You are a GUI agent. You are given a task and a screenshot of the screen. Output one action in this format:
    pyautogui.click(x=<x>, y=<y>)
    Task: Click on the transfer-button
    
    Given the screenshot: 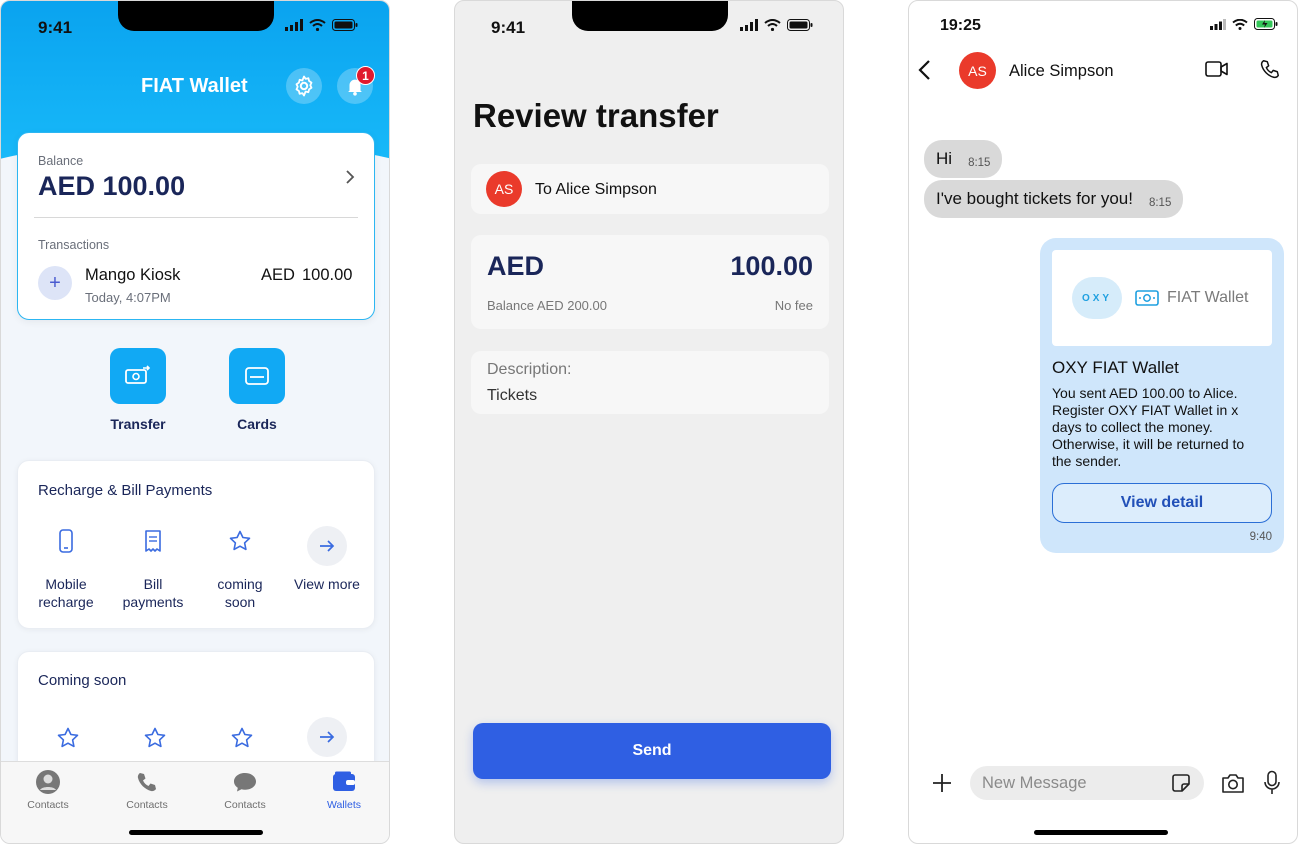 What is the action you would take?
    pyautogui.click(x=138, y=376)
    